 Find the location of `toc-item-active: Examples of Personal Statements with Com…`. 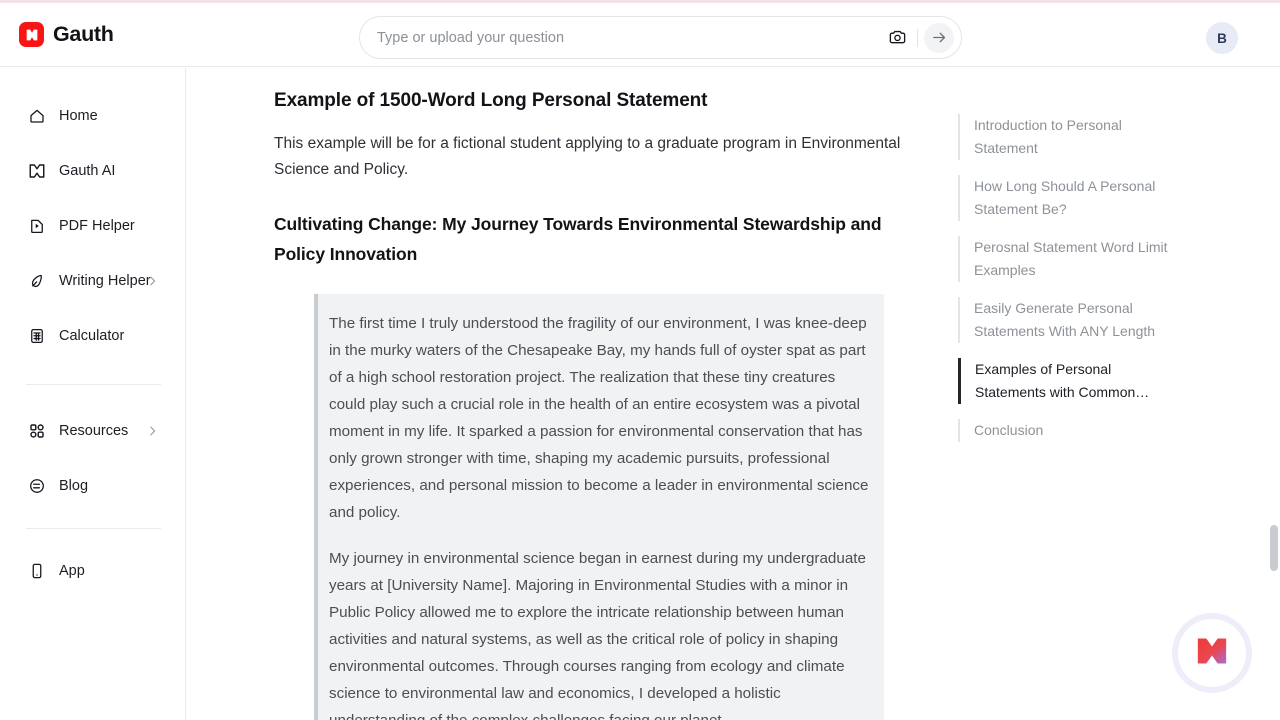

toc-item-active: Examples of Personal Statements with Com… is located at coordinates (1070, 381).